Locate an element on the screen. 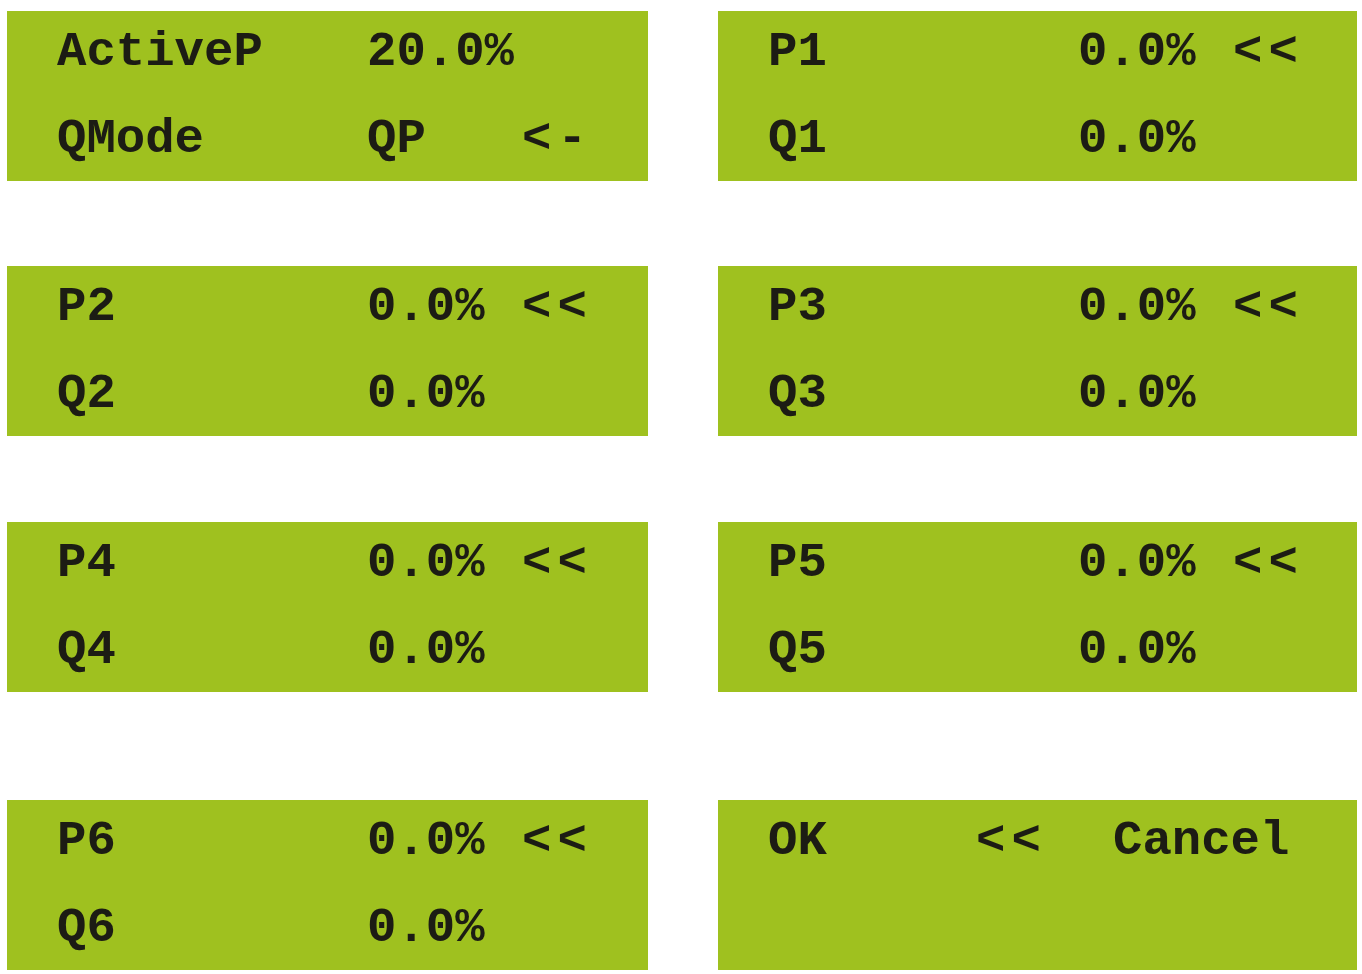  parameter-value: QP is located at coordinates (396, 138).